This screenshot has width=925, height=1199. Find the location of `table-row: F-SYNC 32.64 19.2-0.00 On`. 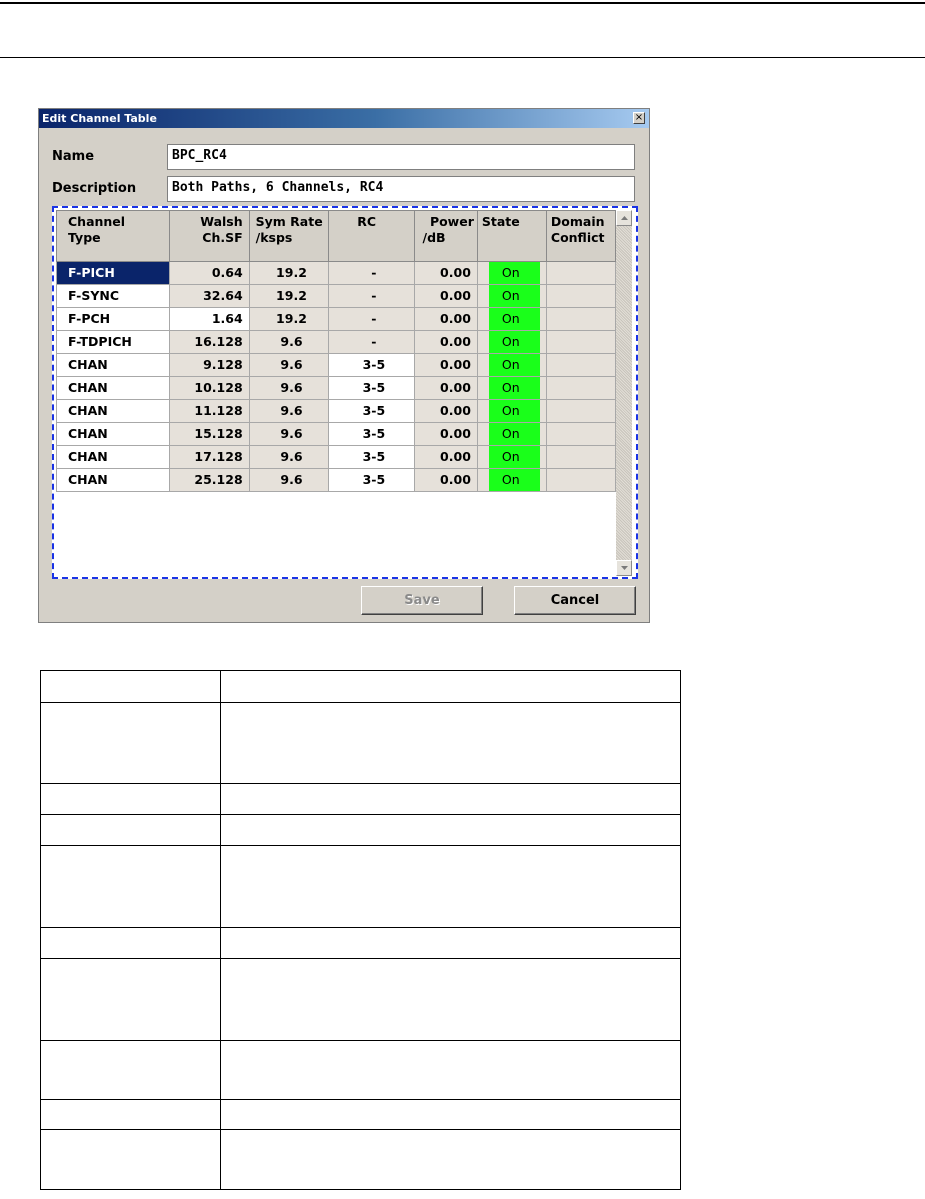

table-row: F-SYNC 32.64 19.2-0.00 On is located at coordinates (336, 296).